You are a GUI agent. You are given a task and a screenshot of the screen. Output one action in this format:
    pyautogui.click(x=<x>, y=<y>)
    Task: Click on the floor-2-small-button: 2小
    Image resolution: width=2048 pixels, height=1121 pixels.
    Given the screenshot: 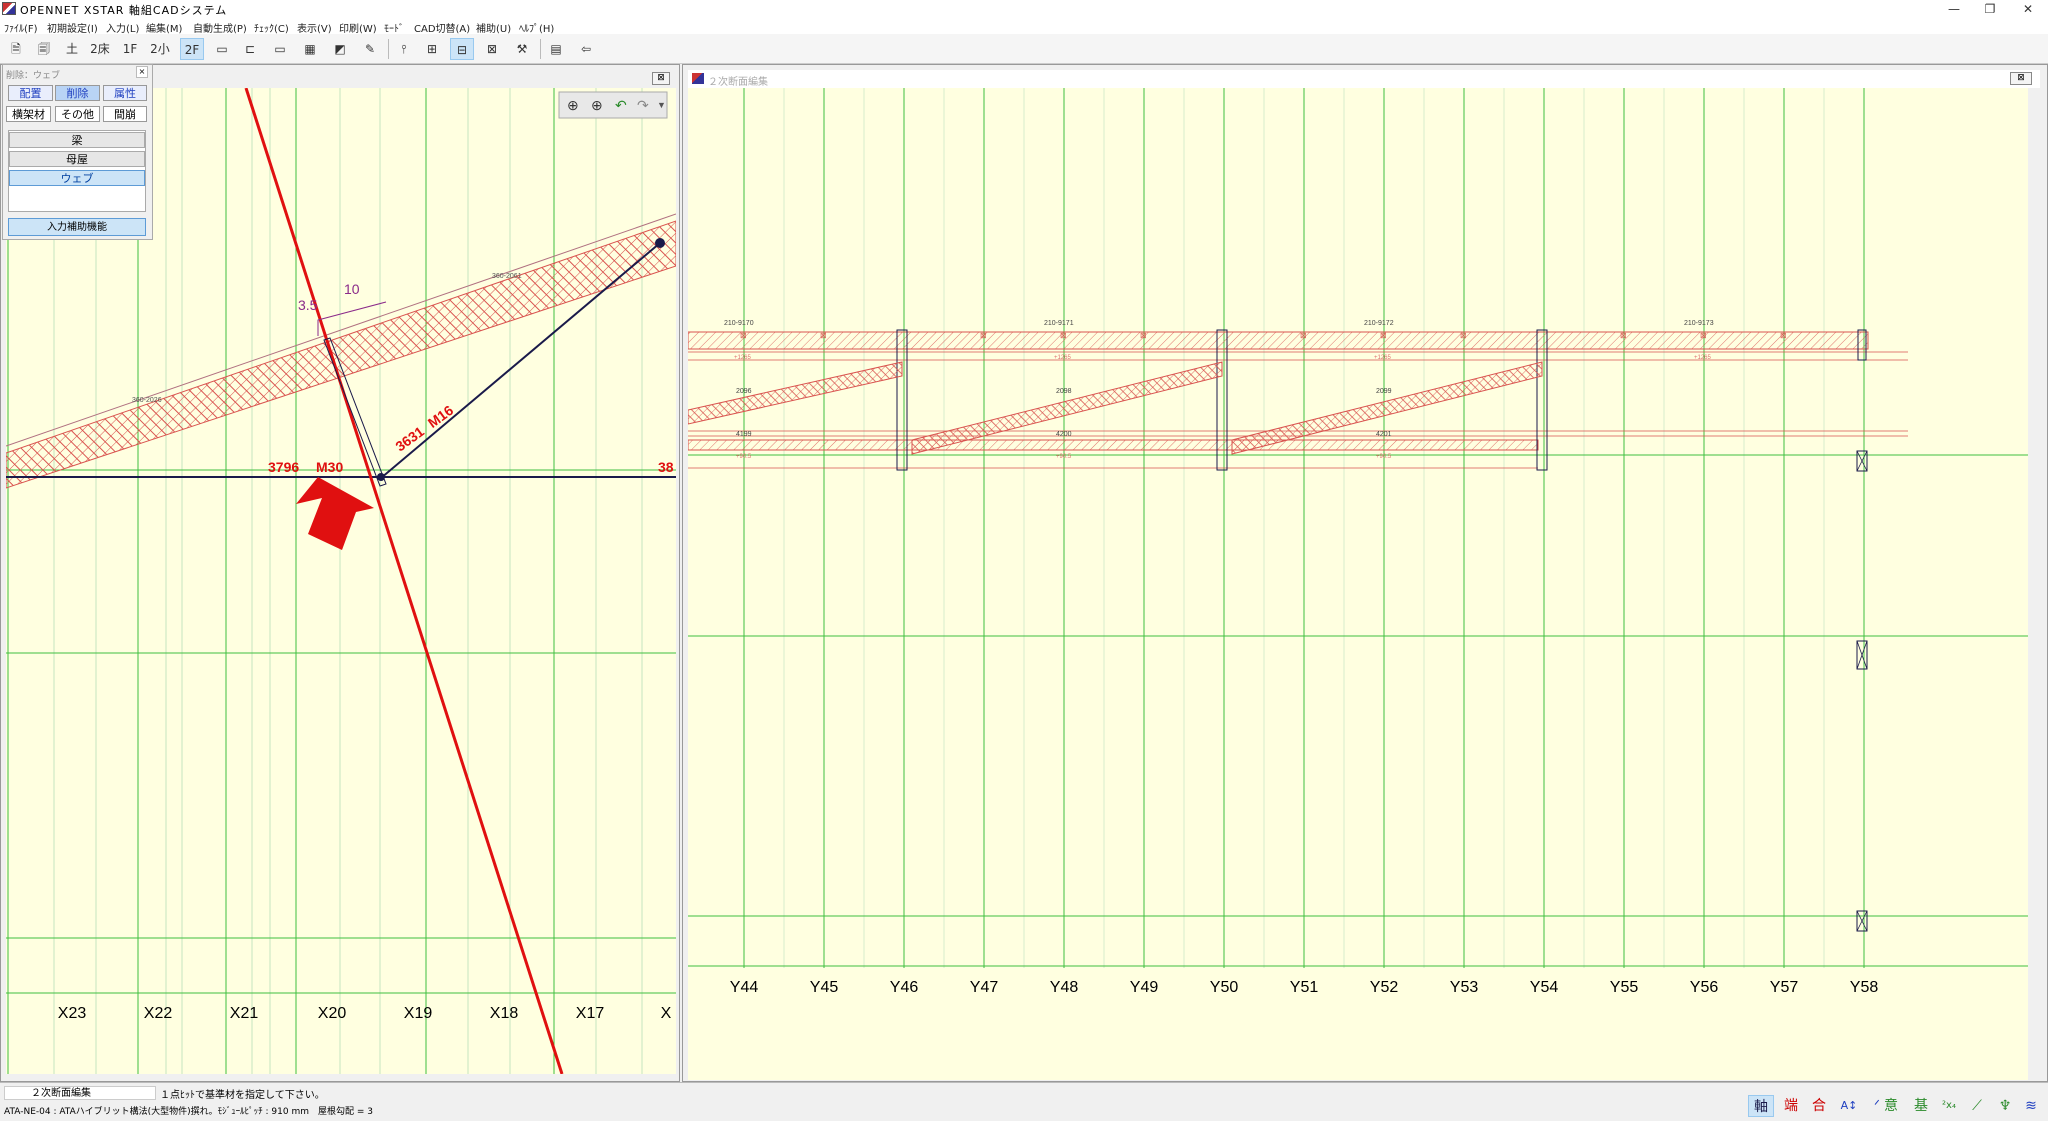 What is the action you would take?
    pyautogui.click(x=160, y=49)
    